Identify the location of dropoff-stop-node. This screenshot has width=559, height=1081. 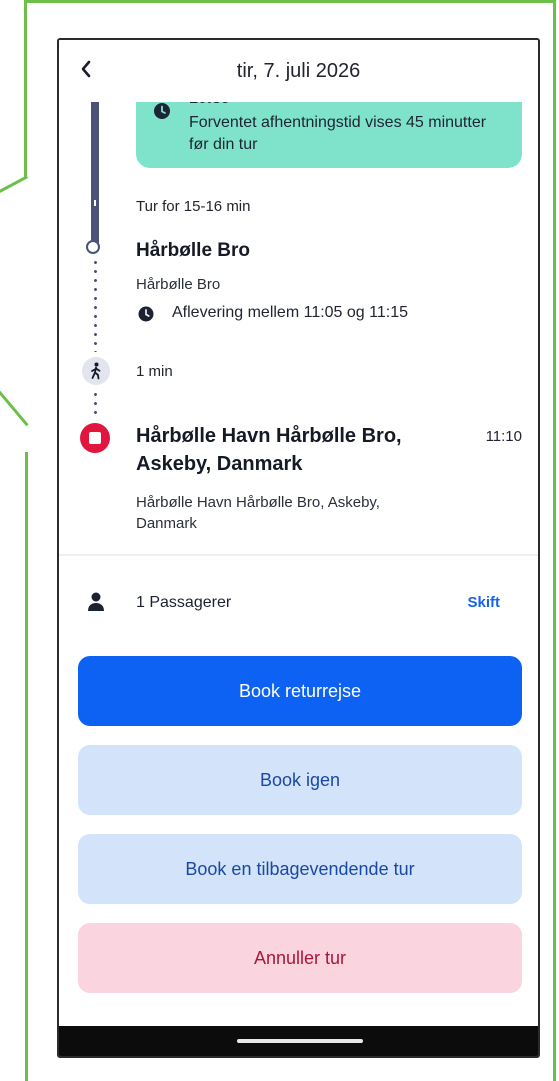
(93, 247).